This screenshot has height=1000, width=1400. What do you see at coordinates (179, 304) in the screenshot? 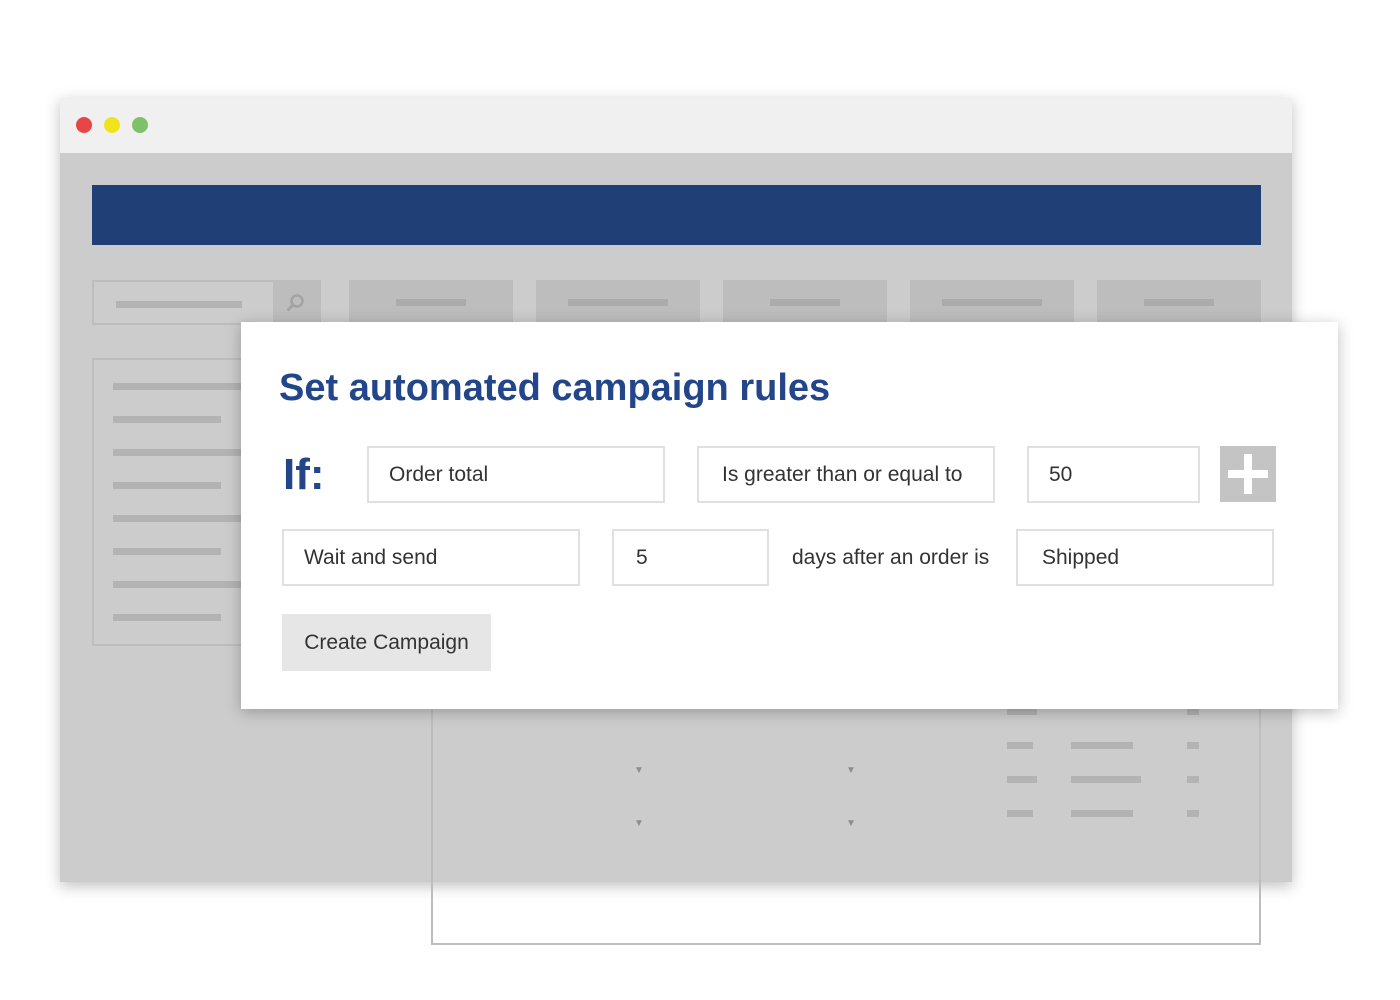
I see `search-placeholder-bar` at bounding box center [179, 304].